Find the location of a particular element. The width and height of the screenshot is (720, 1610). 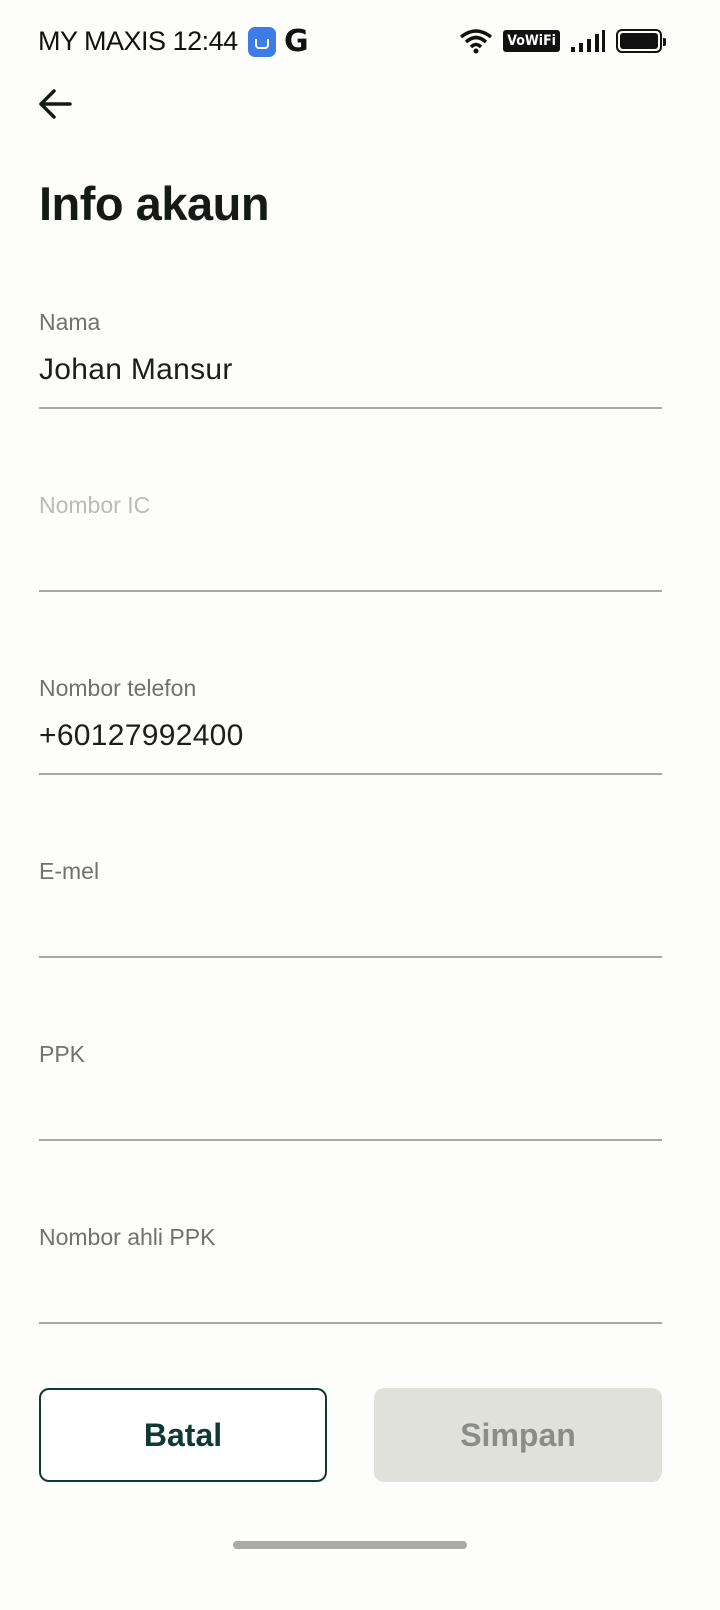

cancel-button: Batal is located at coordinates (183, 1435).